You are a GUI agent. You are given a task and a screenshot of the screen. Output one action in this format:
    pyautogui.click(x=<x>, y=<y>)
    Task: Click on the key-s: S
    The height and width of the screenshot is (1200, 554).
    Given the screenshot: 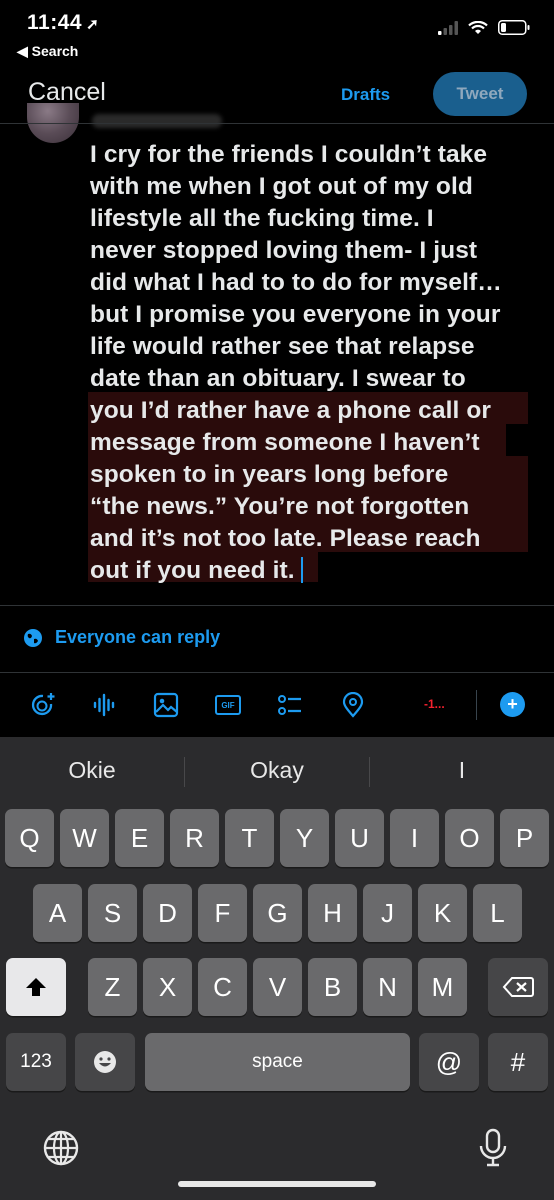 What is the action you would take?
    pyautogui.click(x=112, y=913)
    